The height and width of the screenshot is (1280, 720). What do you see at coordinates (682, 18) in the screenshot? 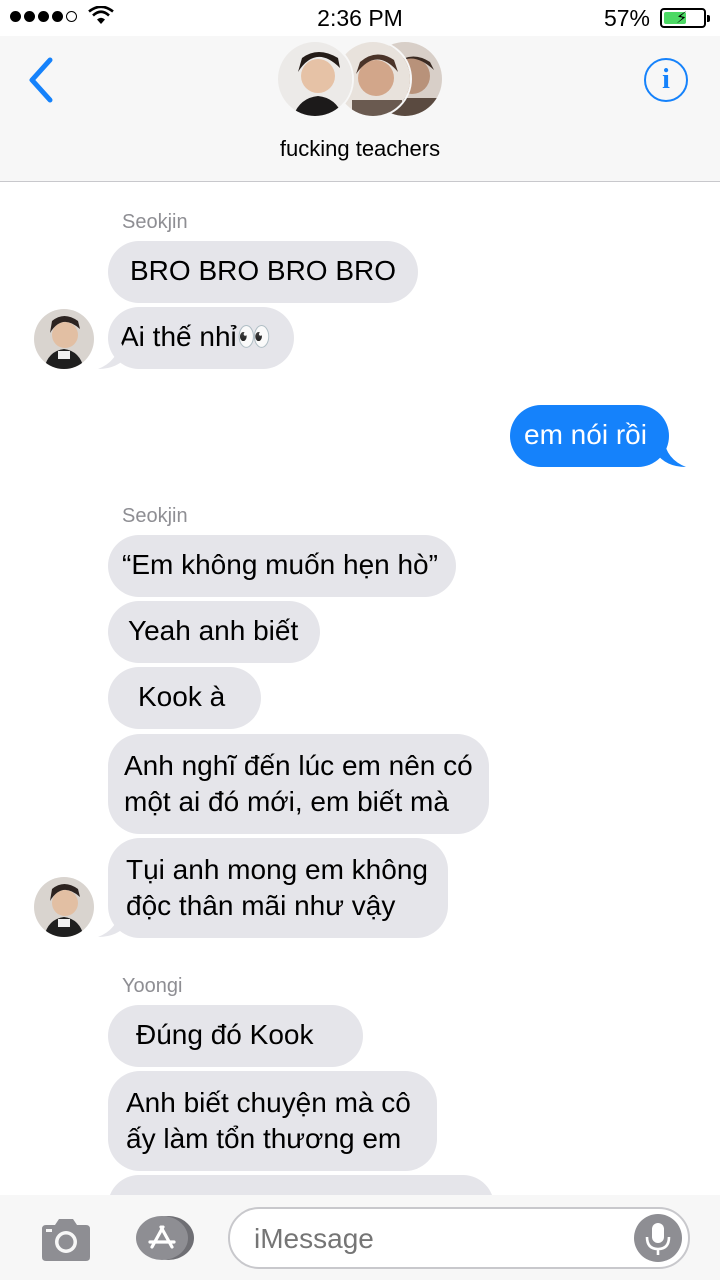
I see `charging-bolt-icon: ⚡` at bounding box center [682, 18].